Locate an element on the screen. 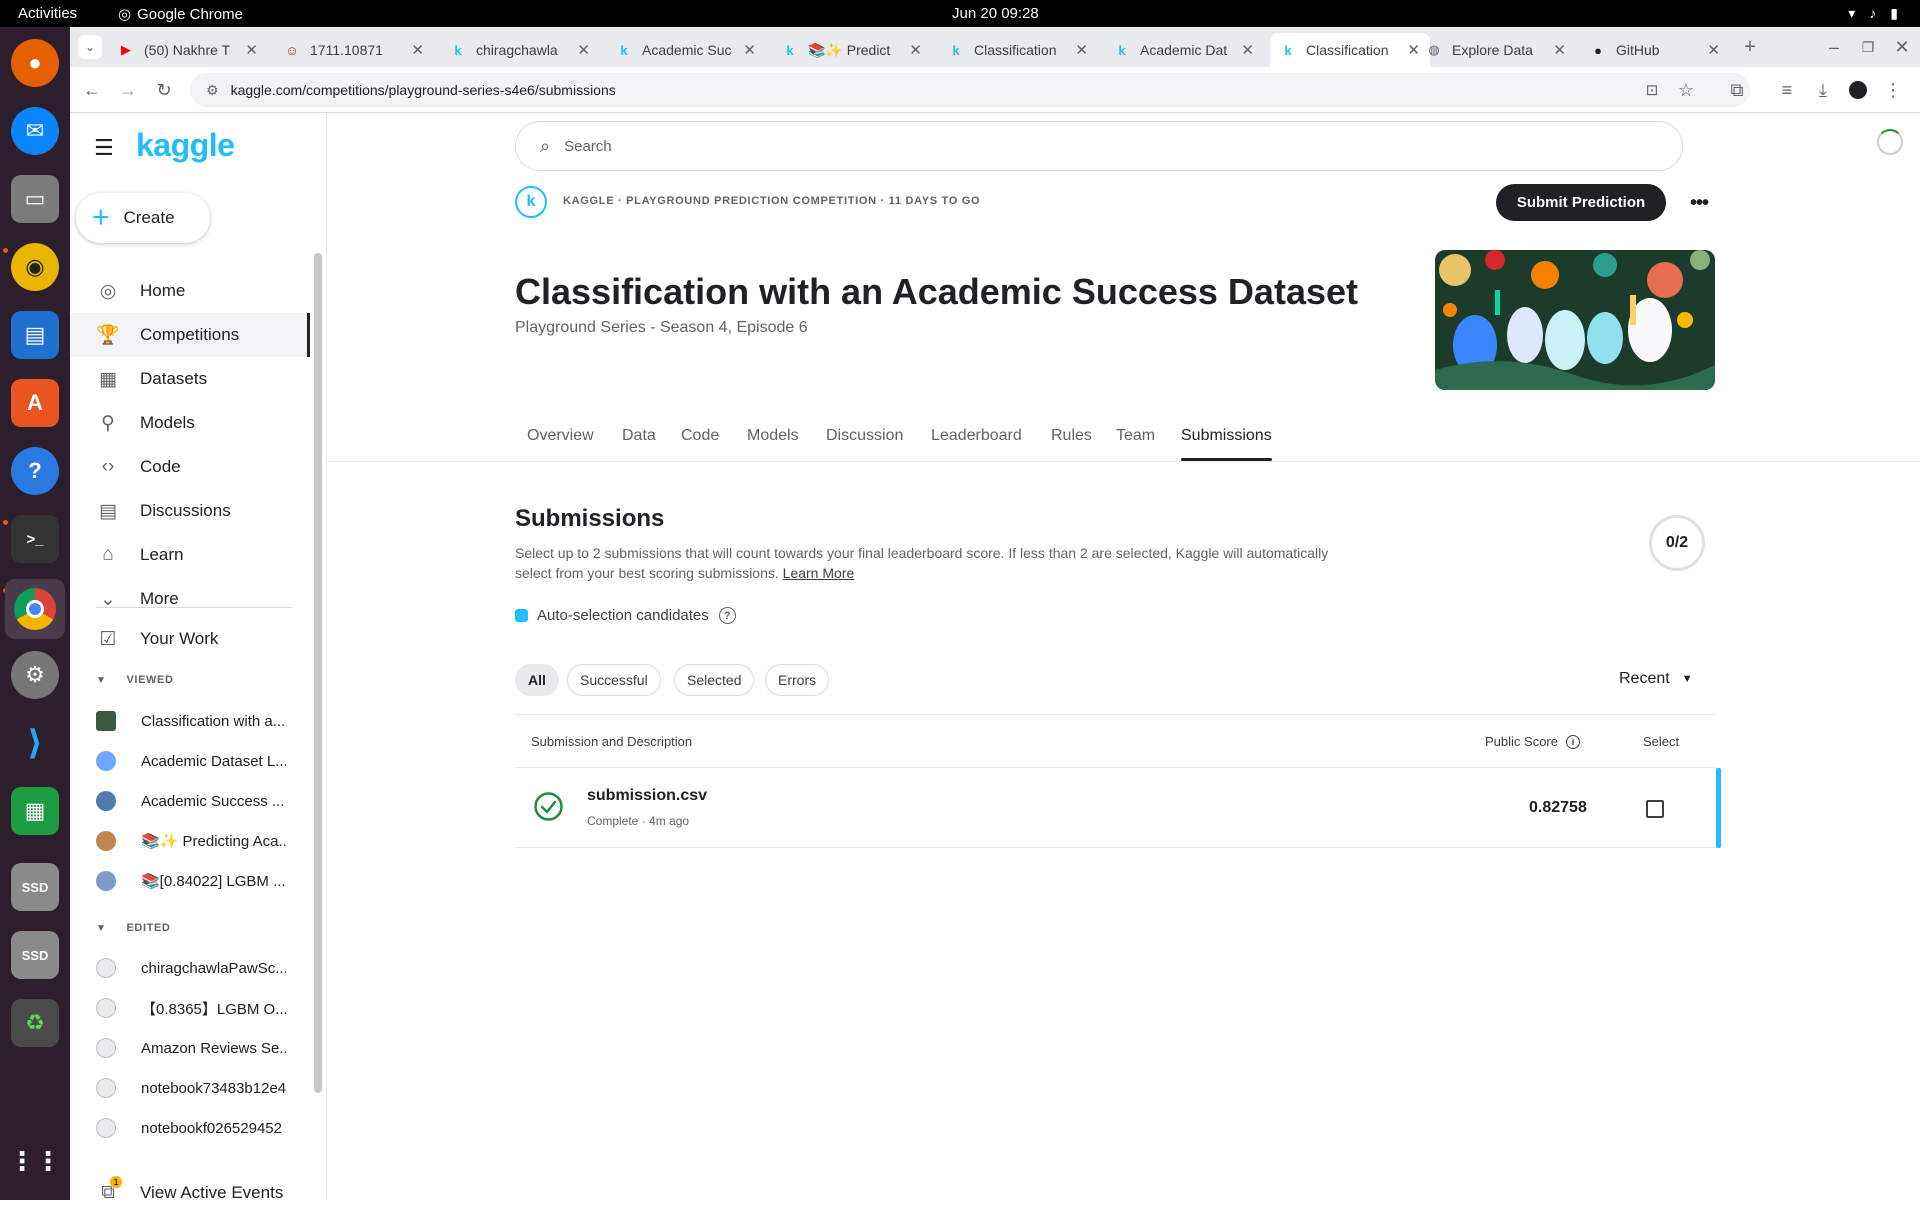  tab-models: Models is located at coordinates (773, 436).